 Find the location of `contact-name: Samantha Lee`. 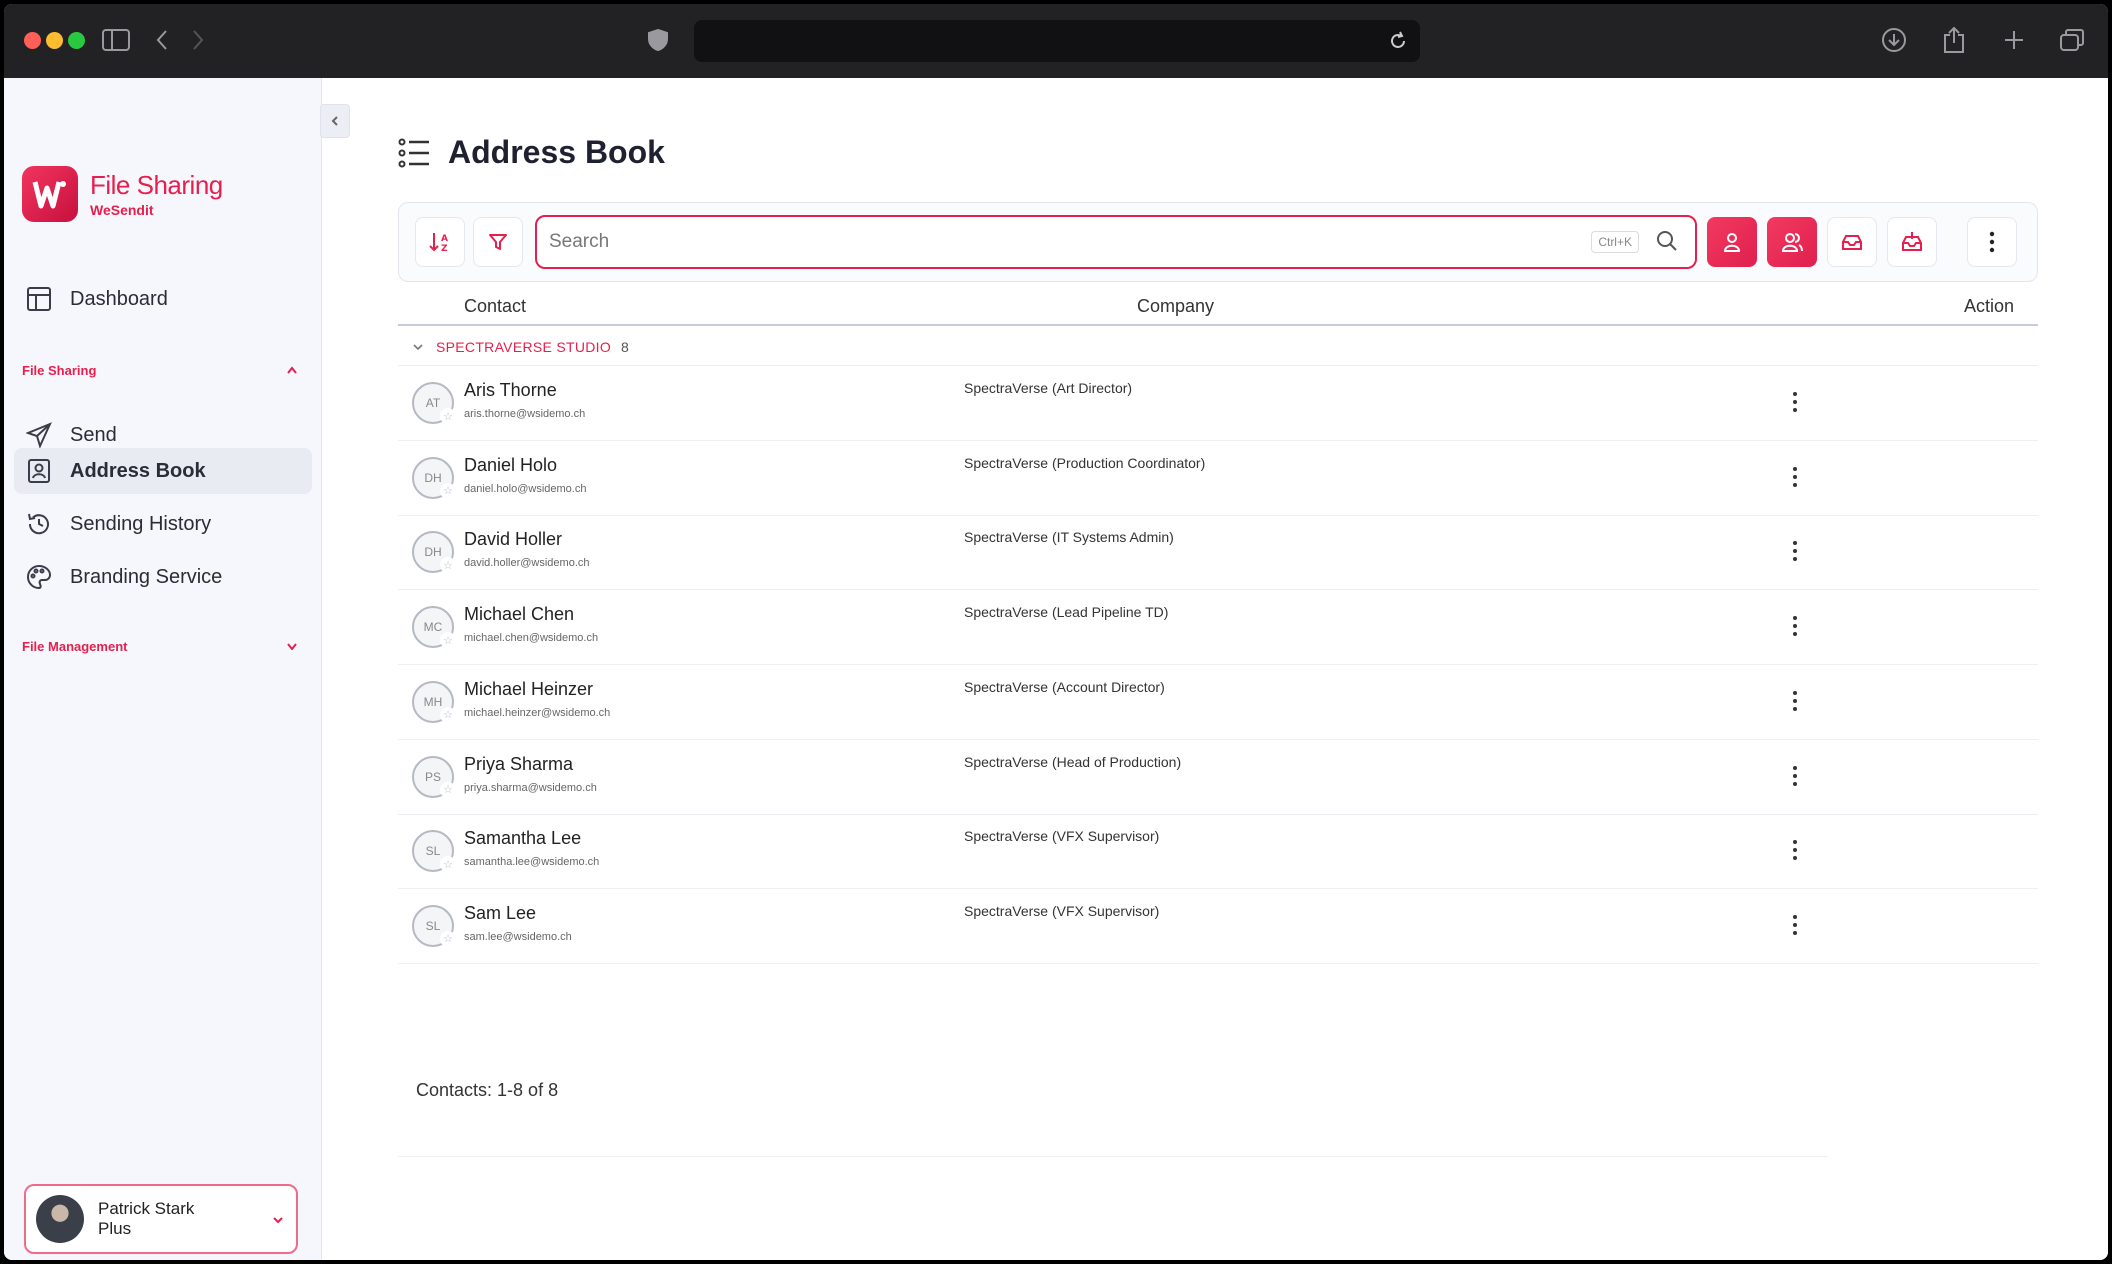

contact-name: Samantha Lee is located at coordinates (522, 838).